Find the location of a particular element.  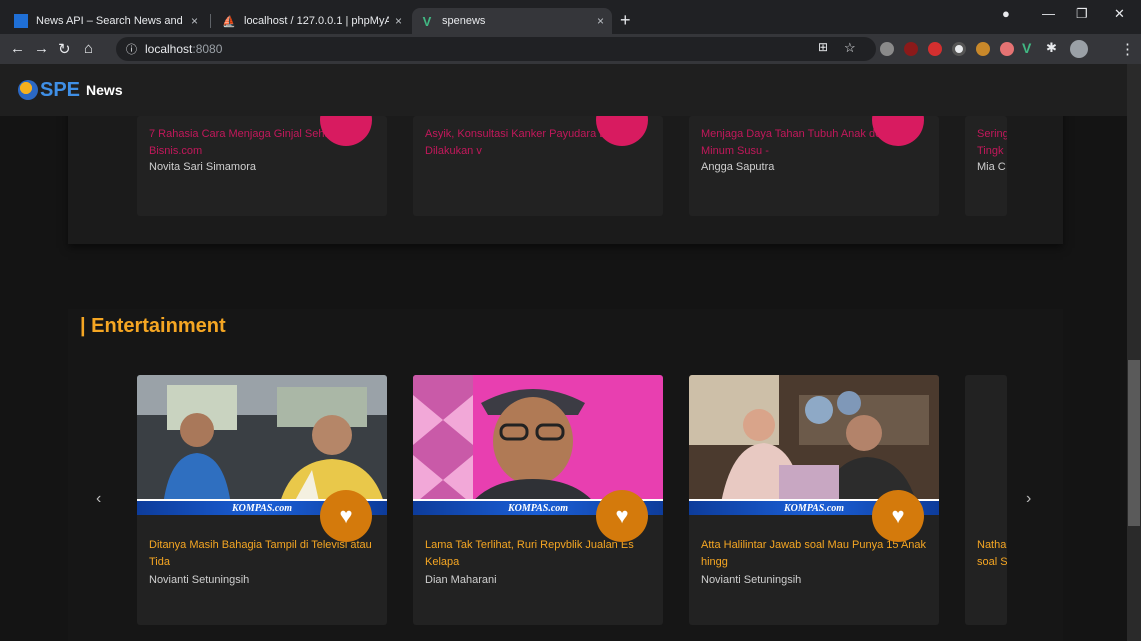

news-card-author: Dian Maharani is located at coordinates (461, 580).